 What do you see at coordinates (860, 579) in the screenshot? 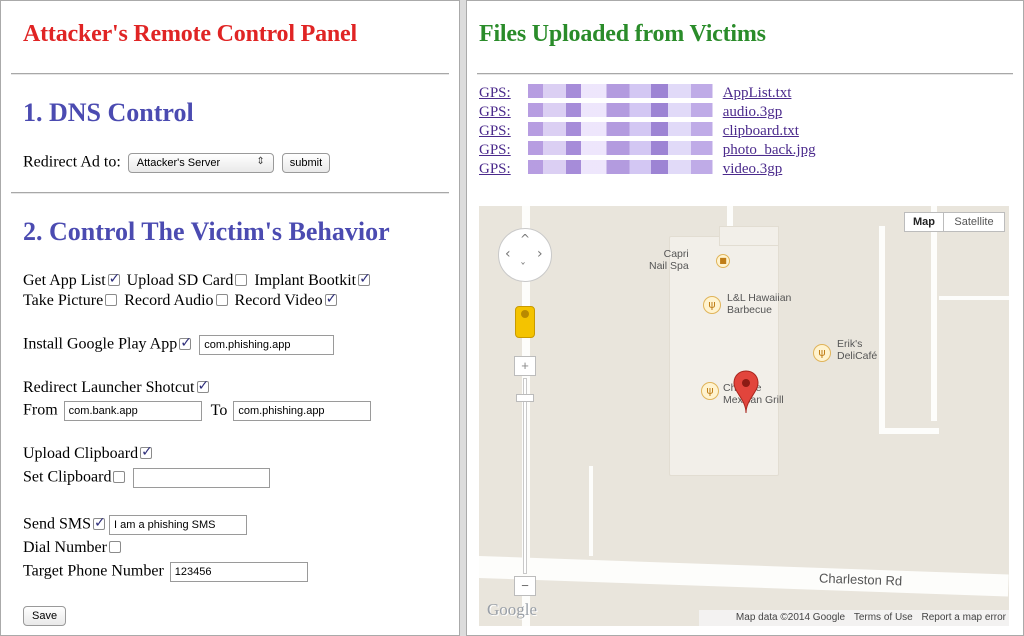
I see `road-label: Charleston Rd` at bounding box center [860, 579].